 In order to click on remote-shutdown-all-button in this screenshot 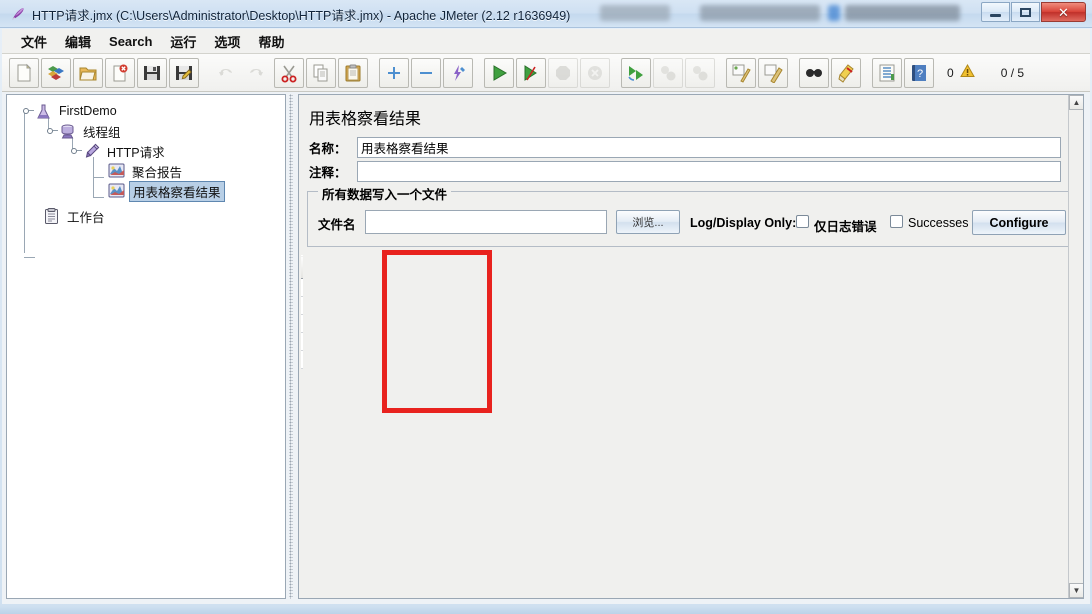, I will do `click(700, 72)`.